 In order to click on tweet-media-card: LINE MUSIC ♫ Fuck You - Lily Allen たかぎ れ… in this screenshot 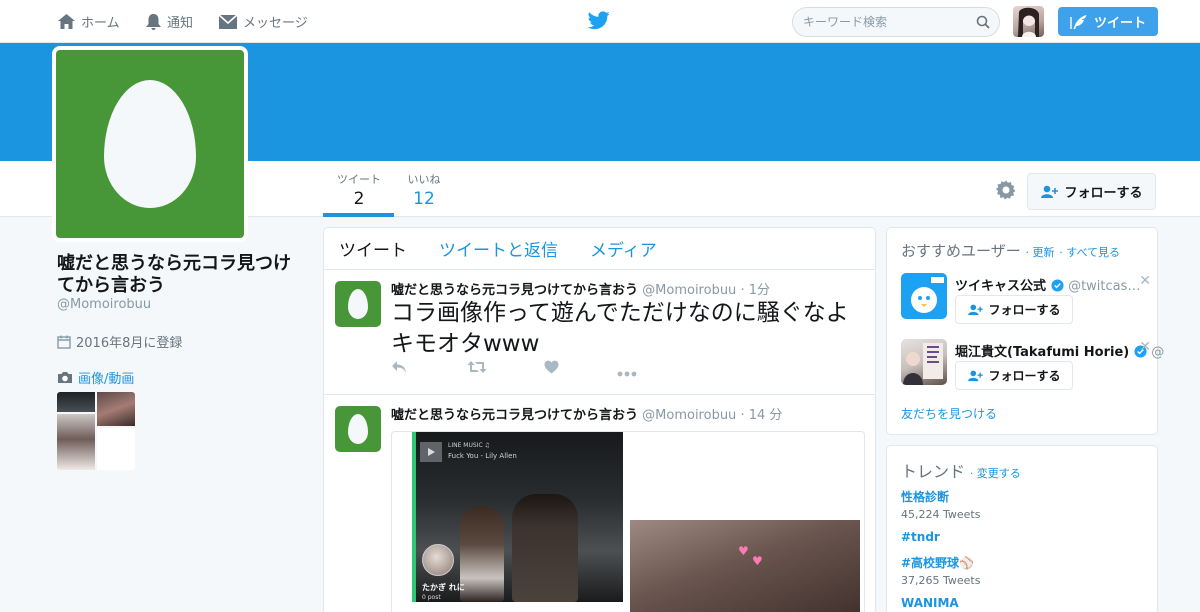, I will do `click(628, 521)`.